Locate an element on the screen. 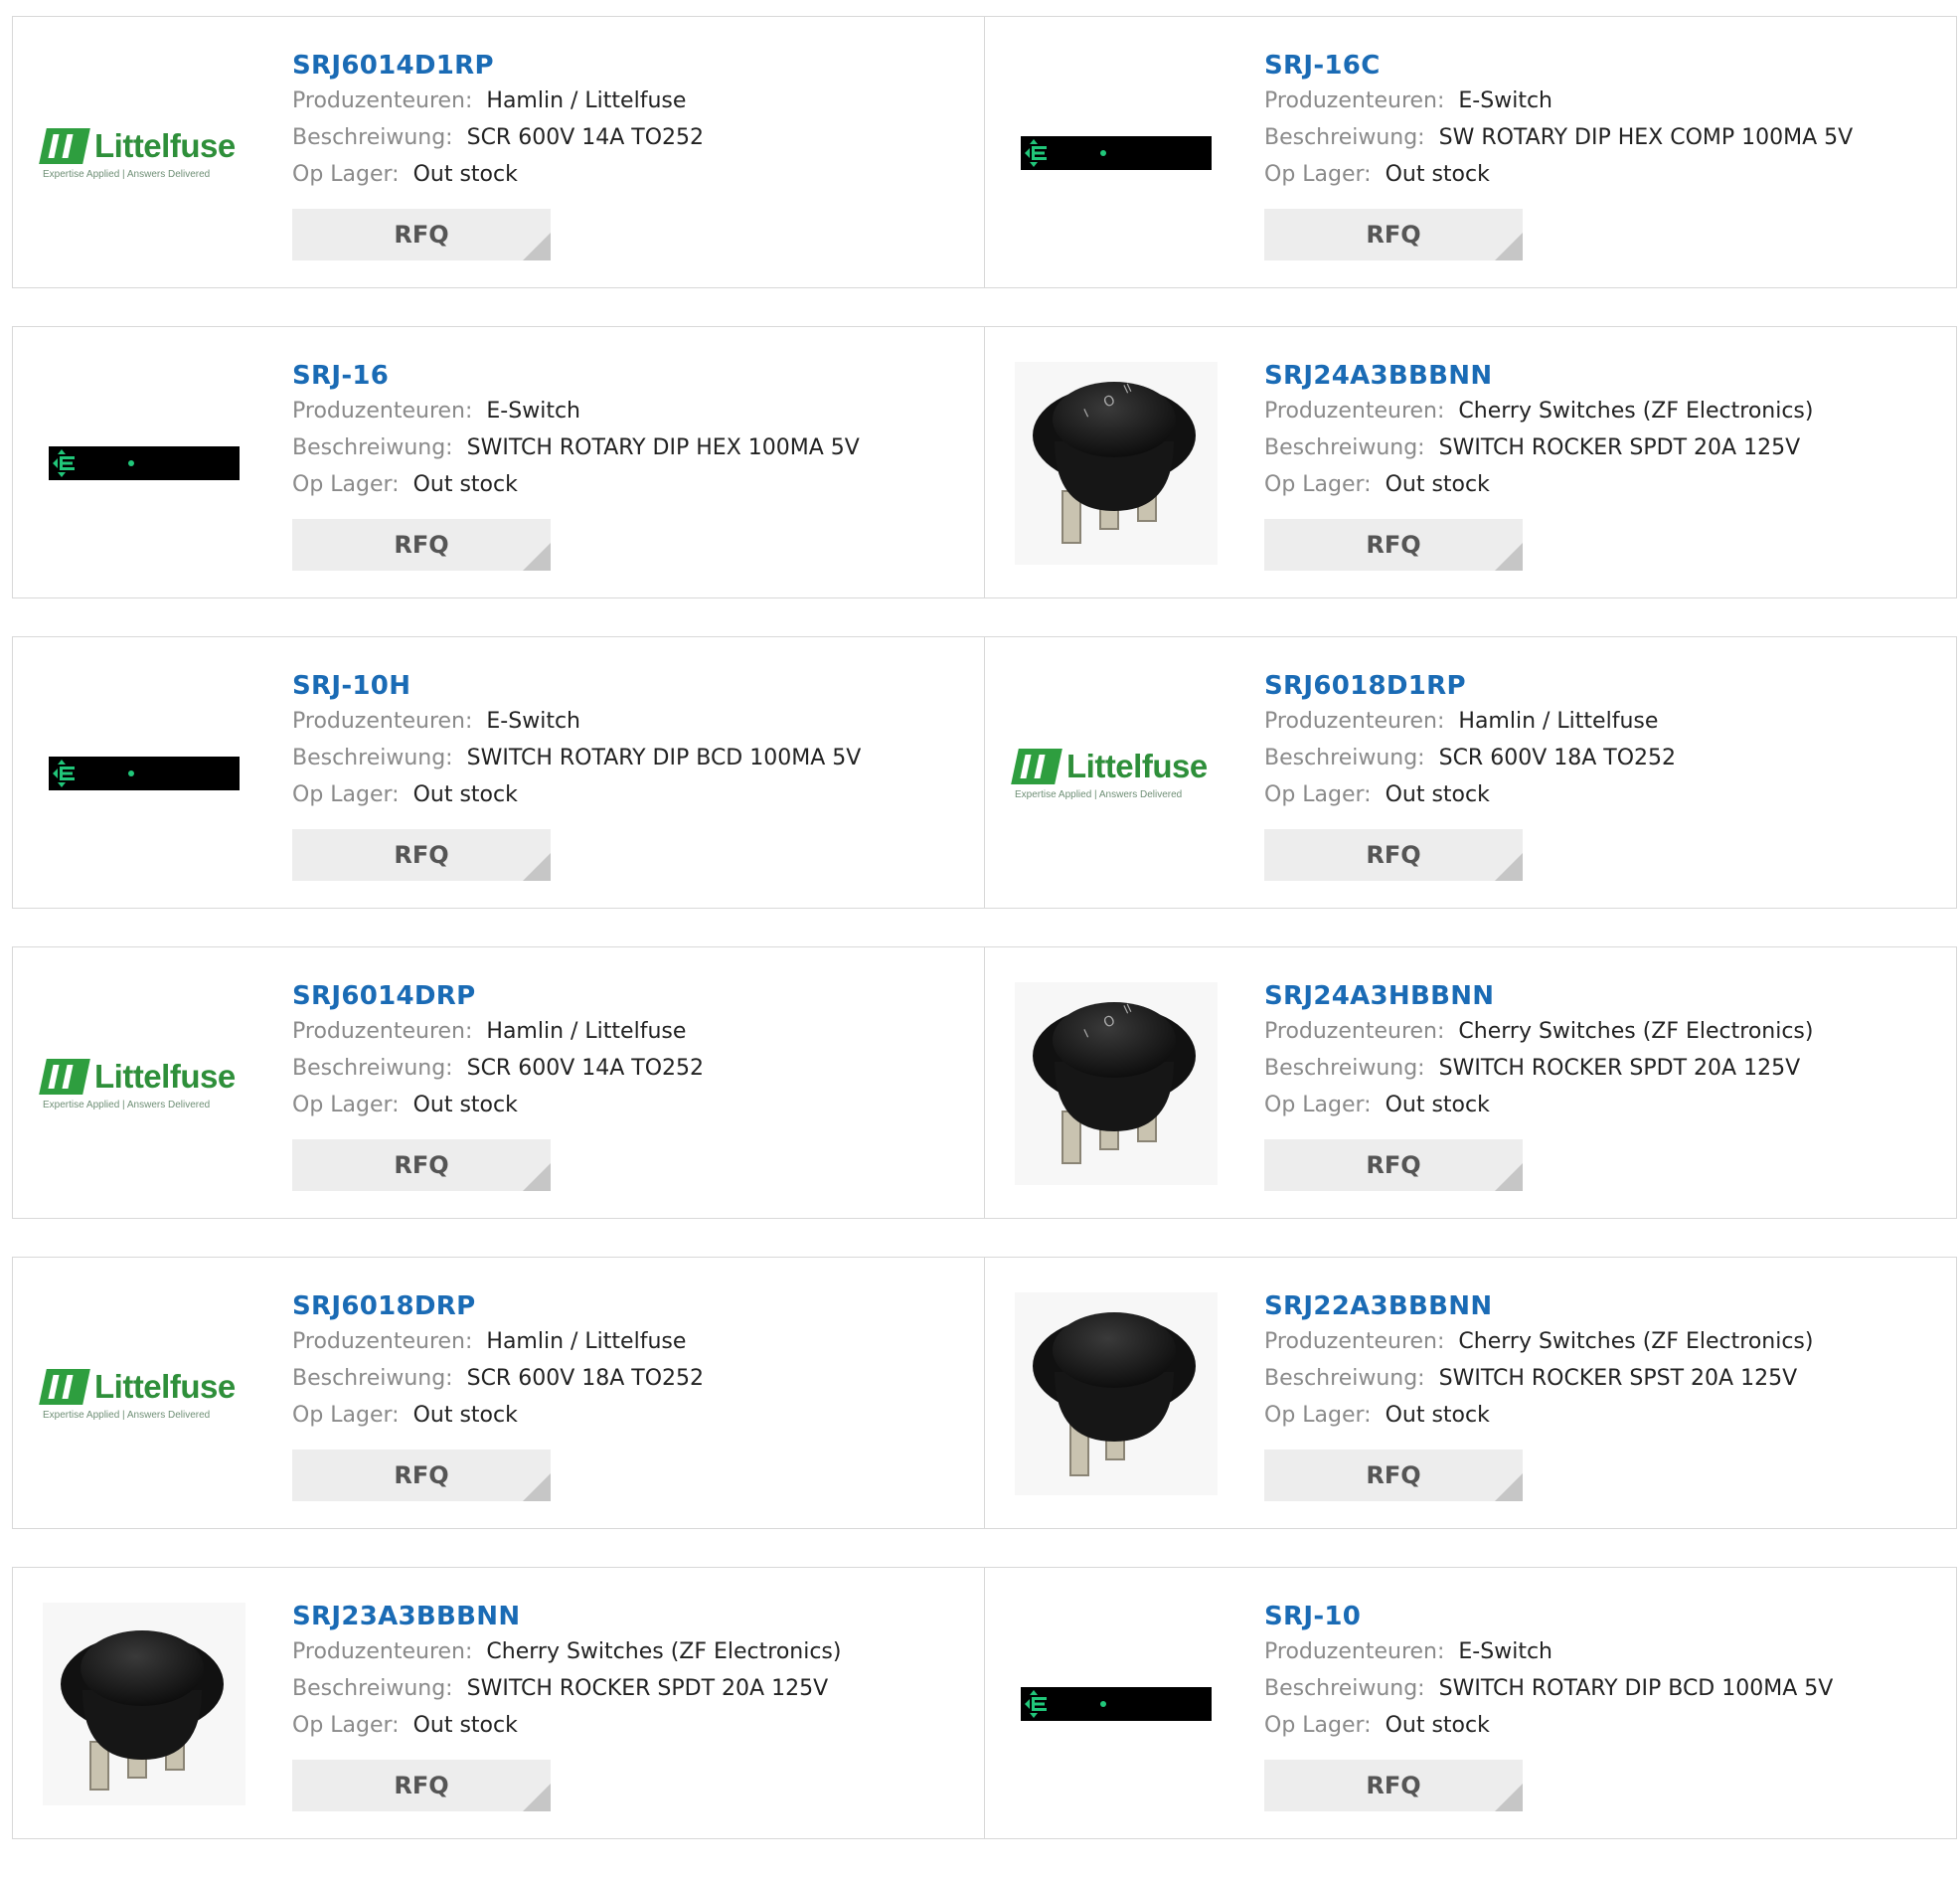  rocker-switch-3pin-image is located at coordinates (144, 1704).